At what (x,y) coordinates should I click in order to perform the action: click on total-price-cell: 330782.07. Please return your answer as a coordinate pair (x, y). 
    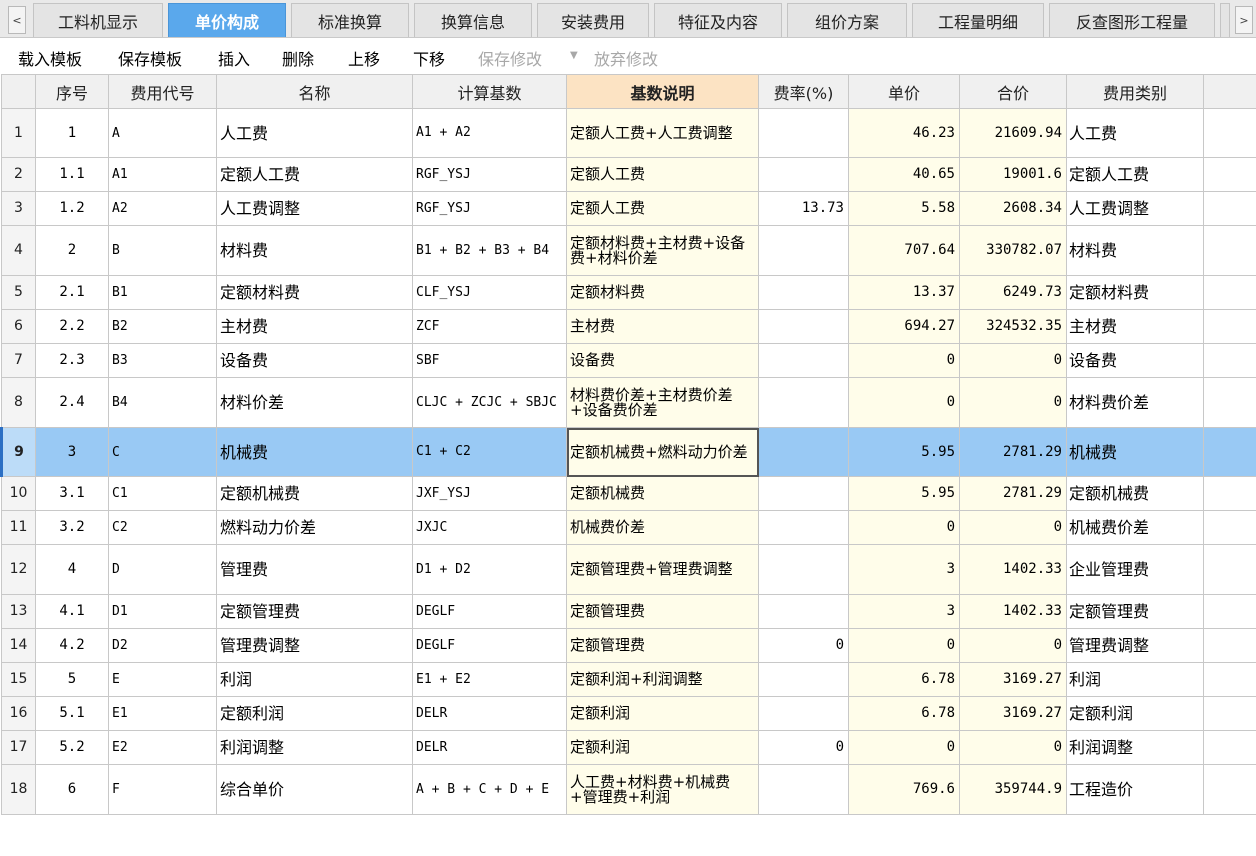
    Looking at the image, I should click on (1013, 250).